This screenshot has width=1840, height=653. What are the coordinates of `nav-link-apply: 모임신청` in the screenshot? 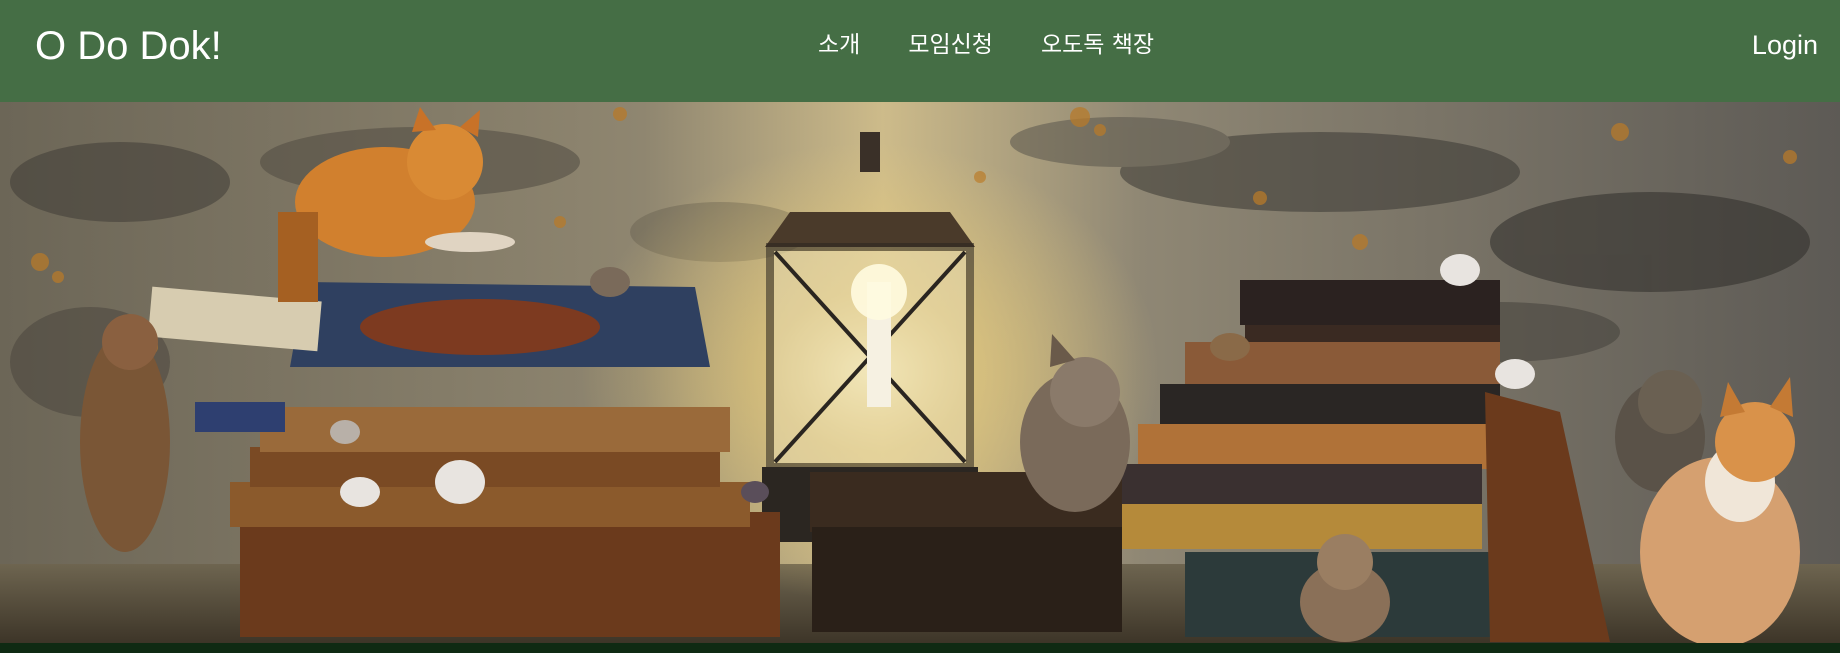 It's located at (950, 45).